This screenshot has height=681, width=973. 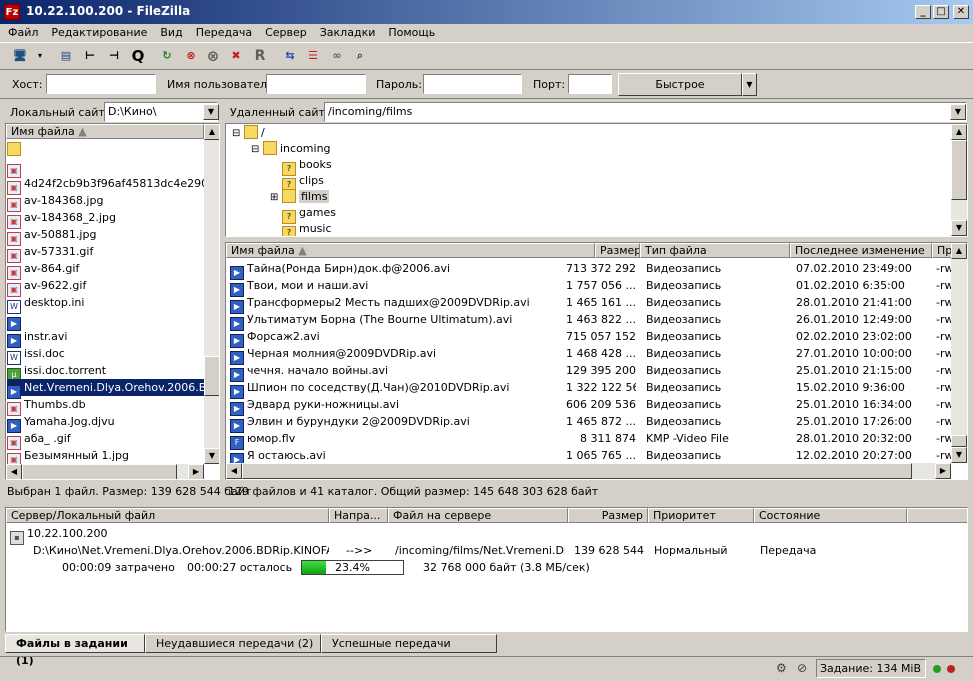 I want to click on tree-node: ? music, so click(x=301, y=228).